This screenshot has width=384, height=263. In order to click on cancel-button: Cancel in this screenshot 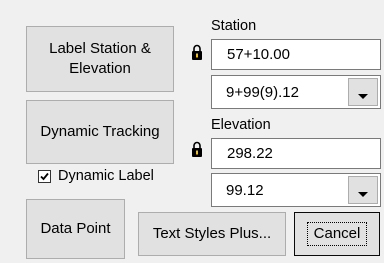, I will do `click(337, 234)`.